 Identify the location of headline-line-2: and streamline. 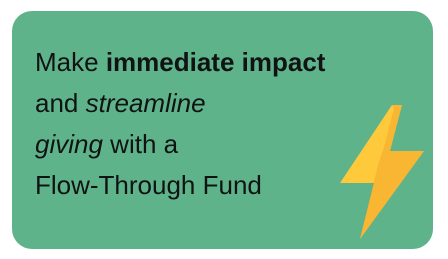
(180, 103).